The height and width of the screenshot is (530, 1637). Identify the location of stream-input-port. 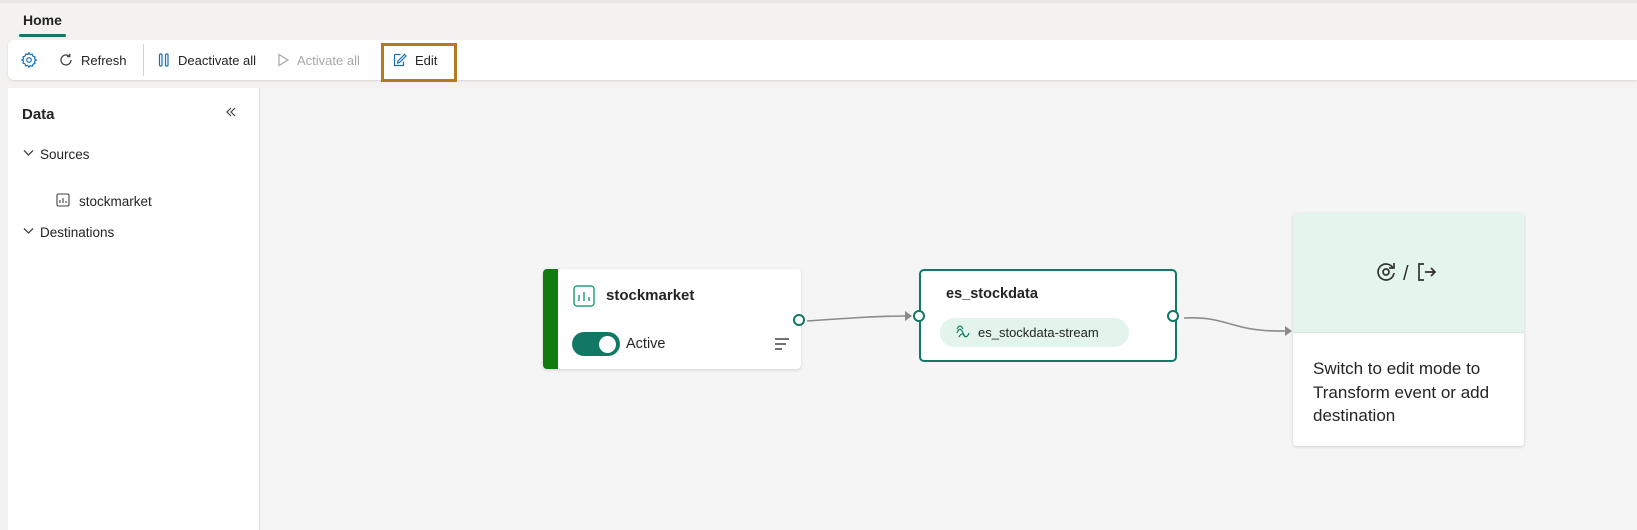
(919, 316).